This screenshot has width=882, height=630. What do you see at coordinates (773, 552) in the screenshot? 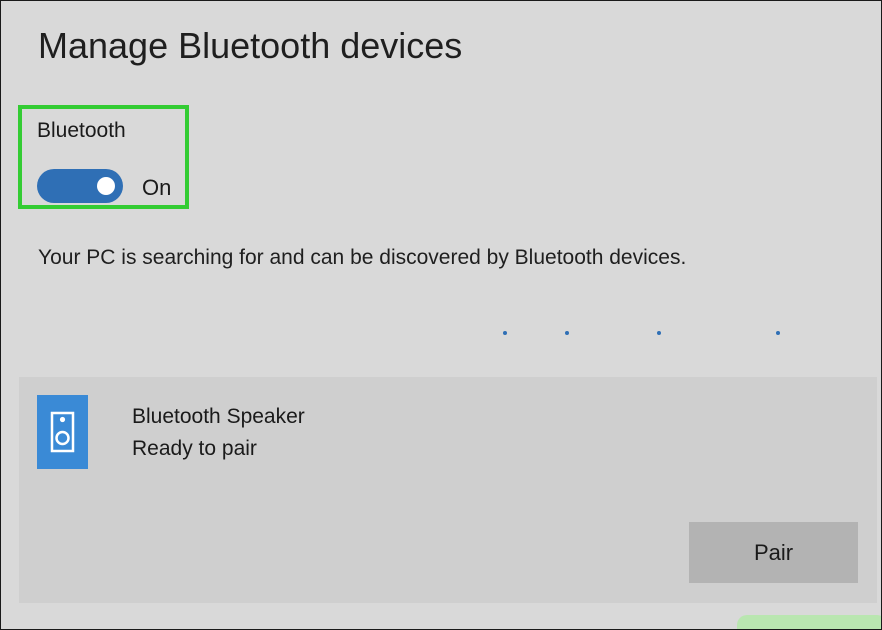
I see `pair-button: Pair` at bounding box center [773, 552].